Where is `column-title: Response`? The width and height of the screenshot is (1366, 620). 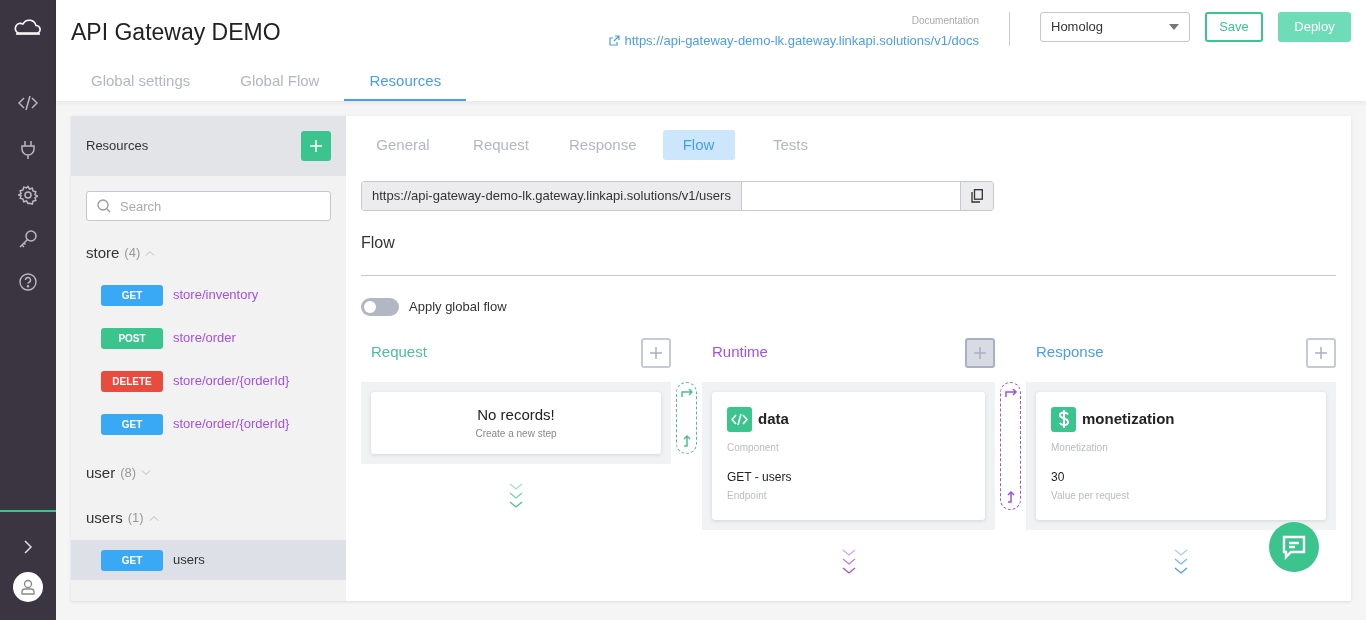
column-title: Response is located at coordinates (1070, 352).